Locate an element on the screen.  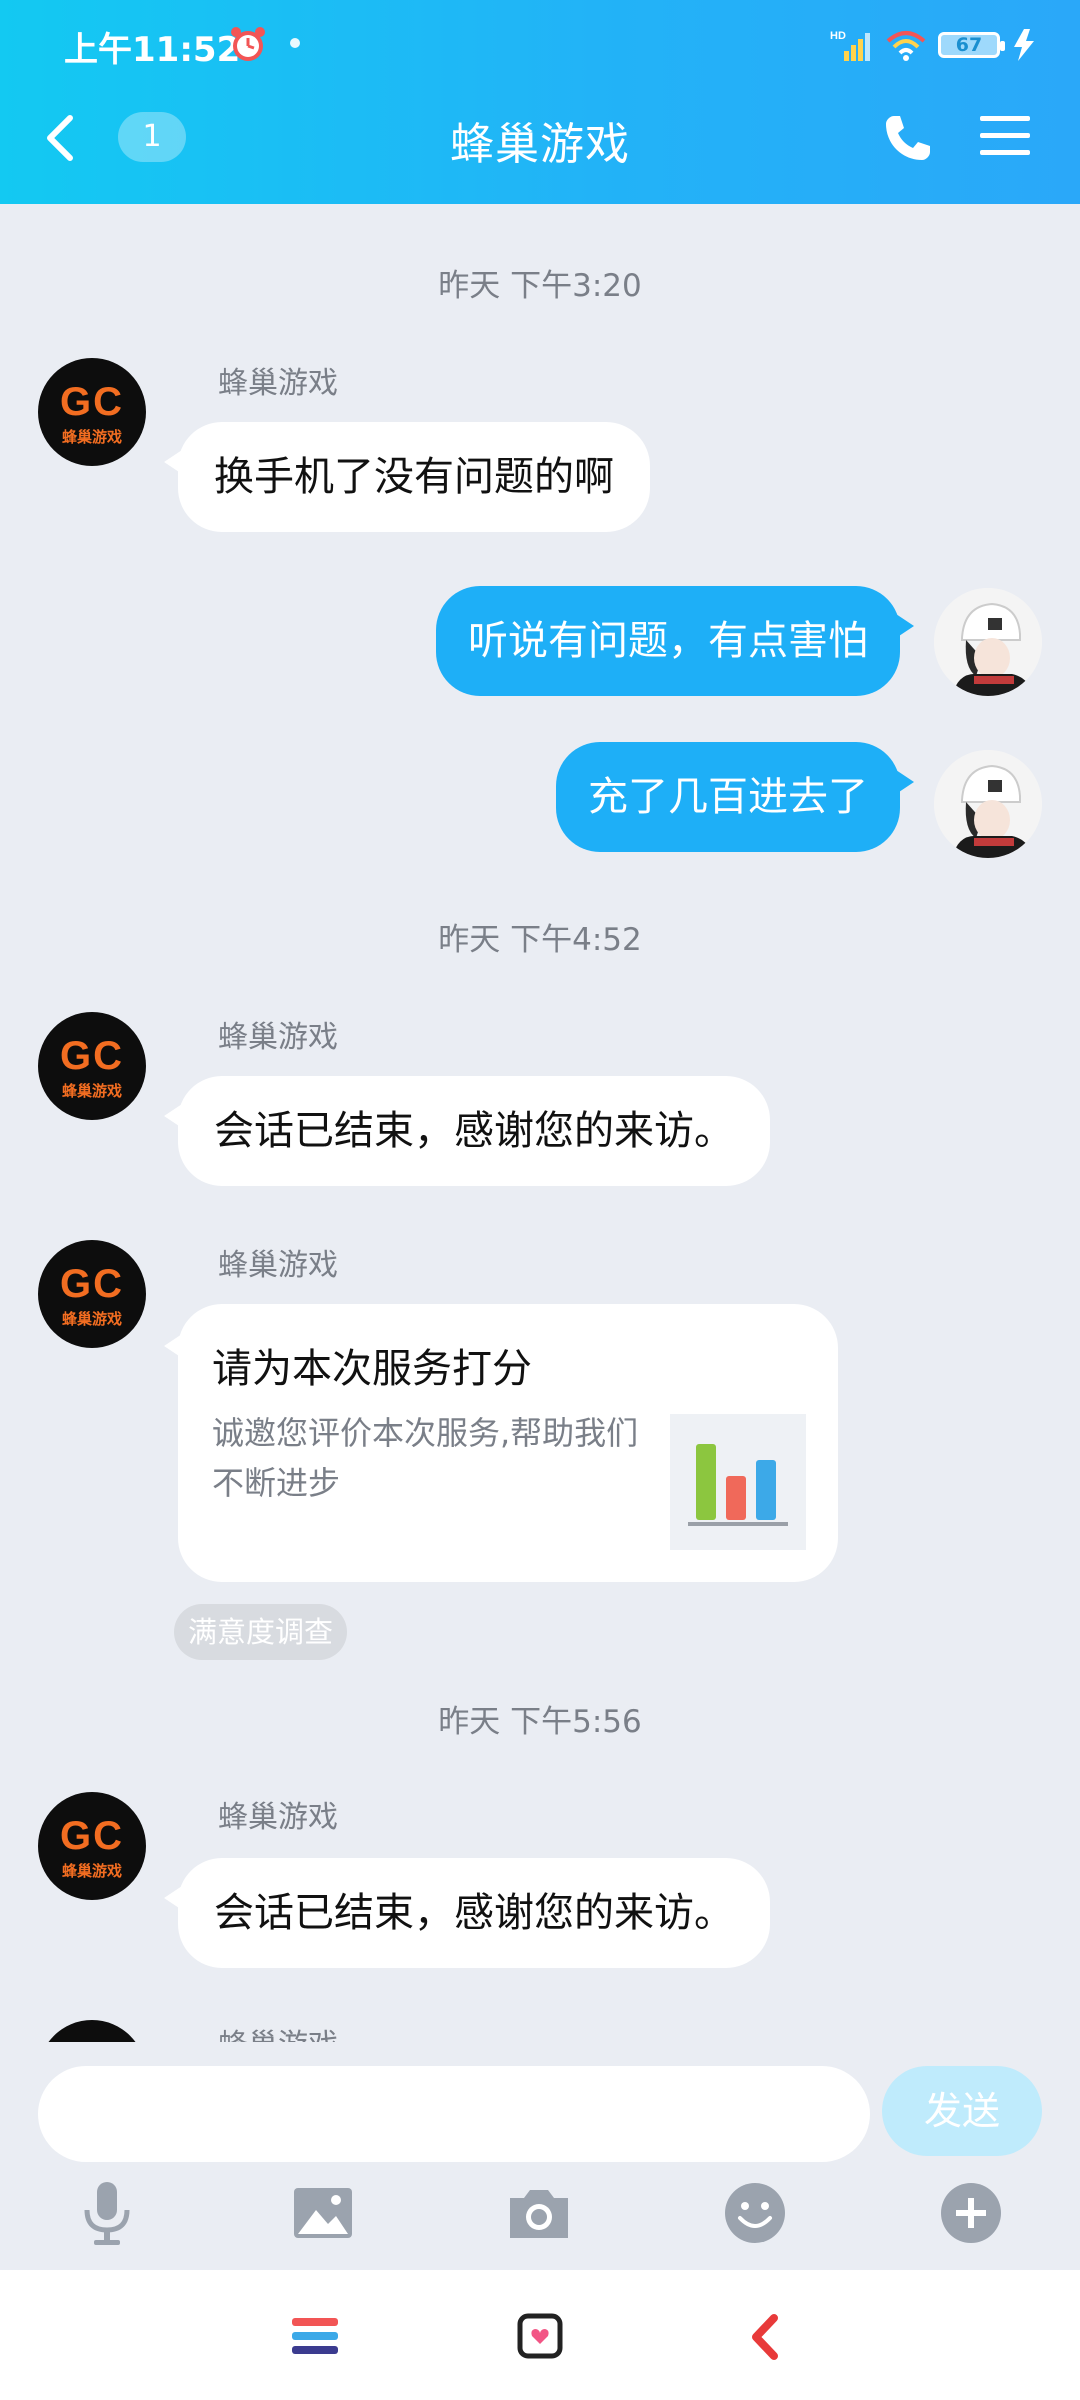
composer-bar: 发送 is located at coordinates (540, 2156).